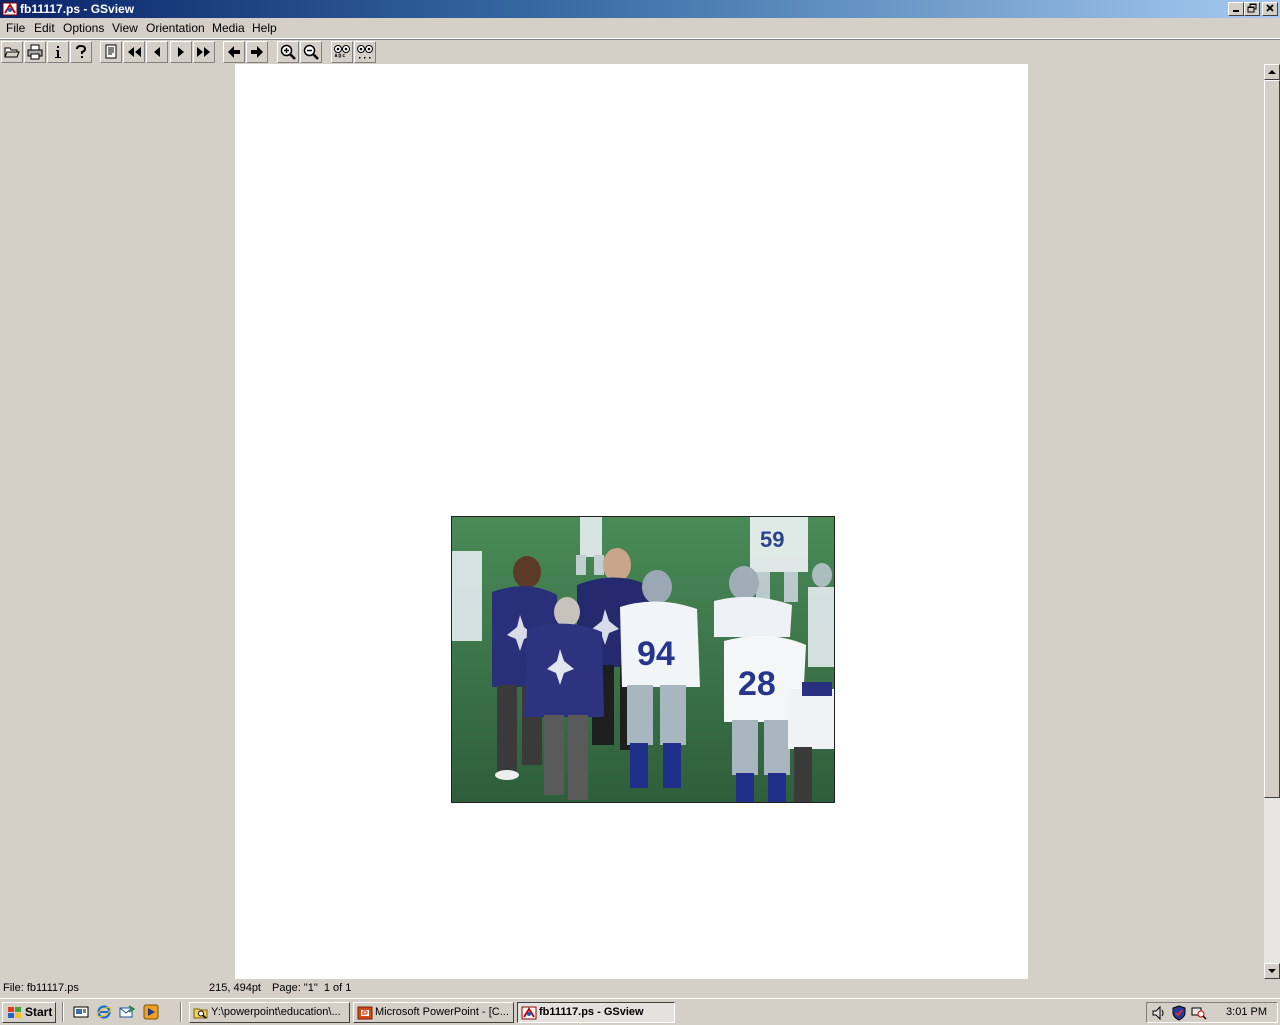 The width and height of the screenshot is (1280, 1025). I want to click on minimize-icon, so click(1236, 11).